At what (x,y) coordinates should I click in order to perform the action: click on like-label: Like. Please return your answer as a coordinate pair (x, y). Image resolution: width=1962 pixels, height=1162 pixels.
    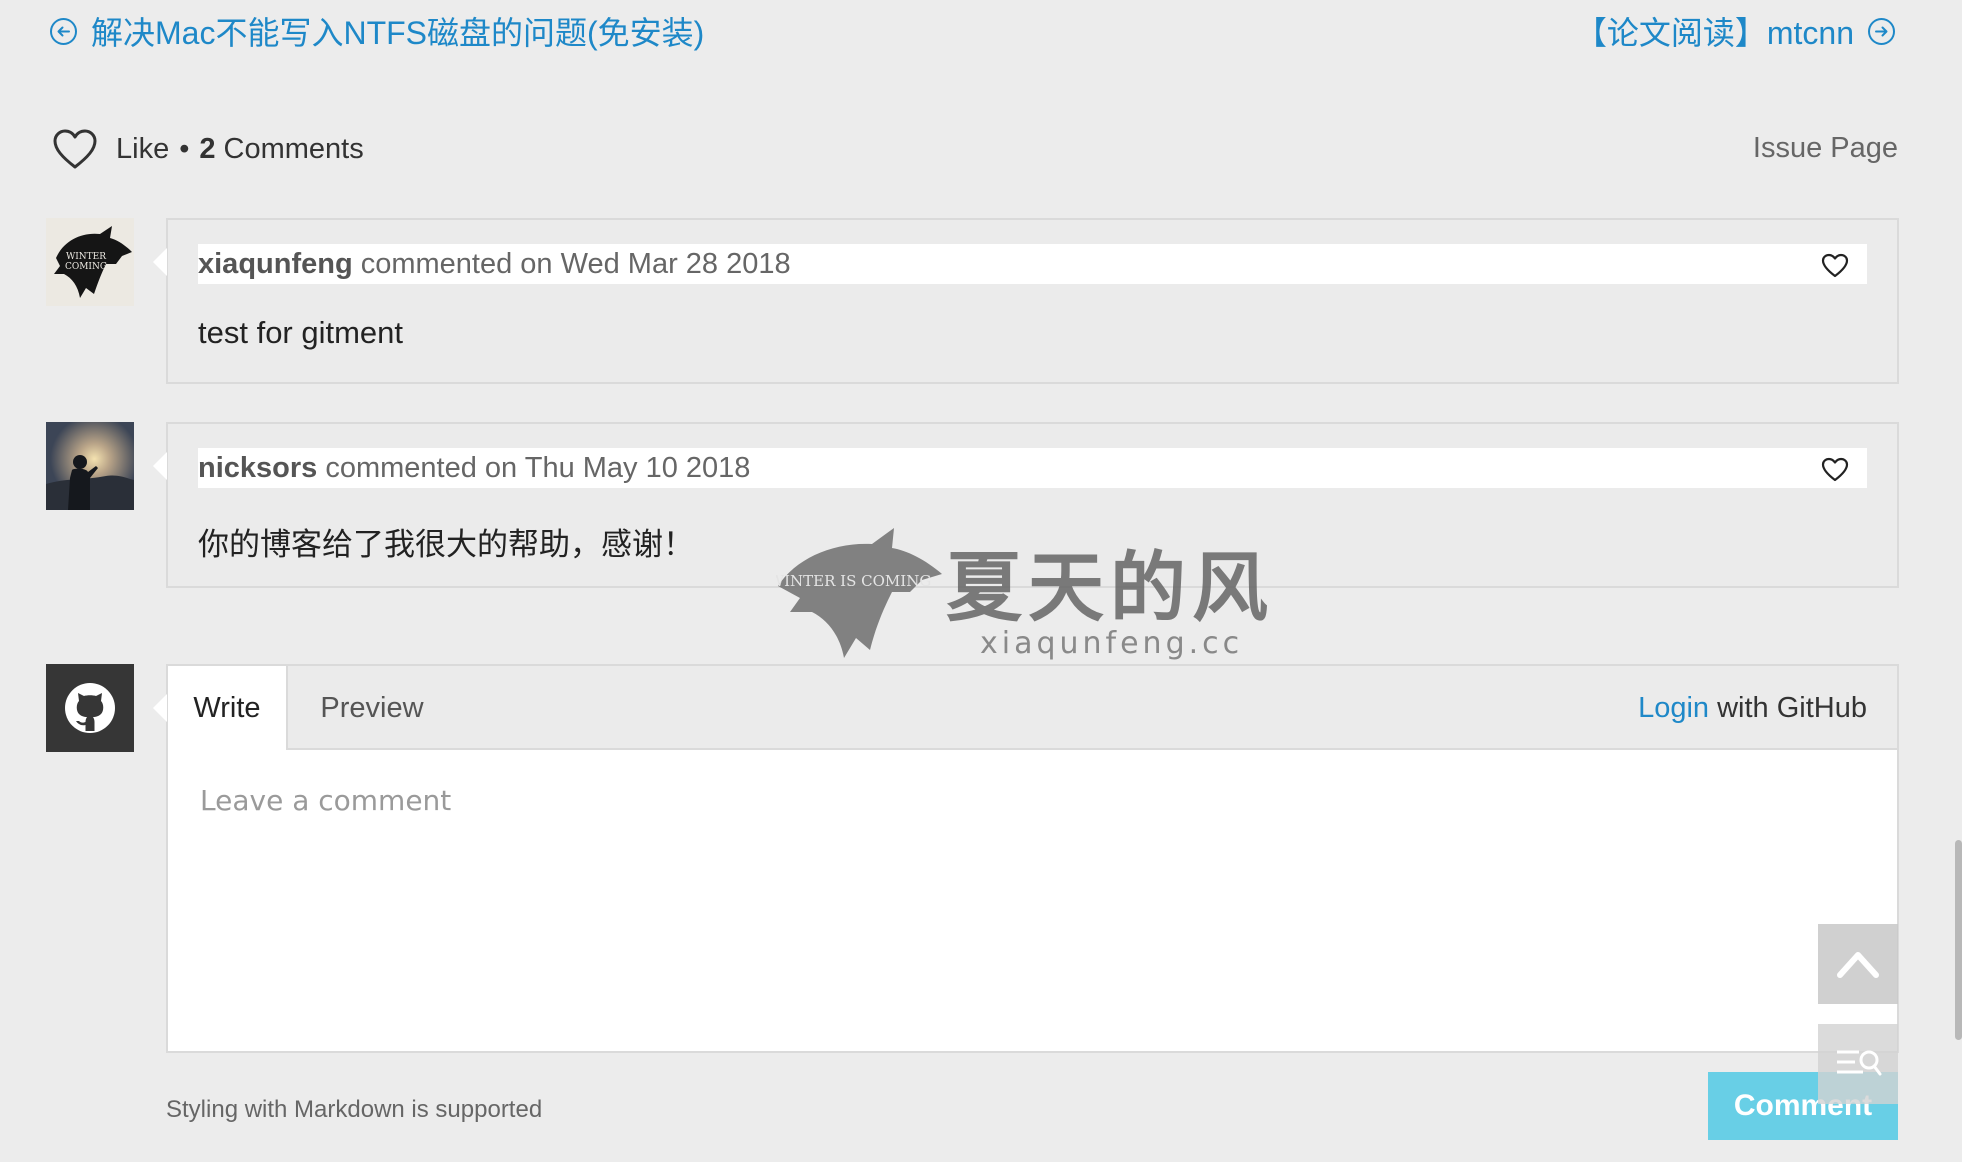
    Looking at the image, I should click on (142, 149).